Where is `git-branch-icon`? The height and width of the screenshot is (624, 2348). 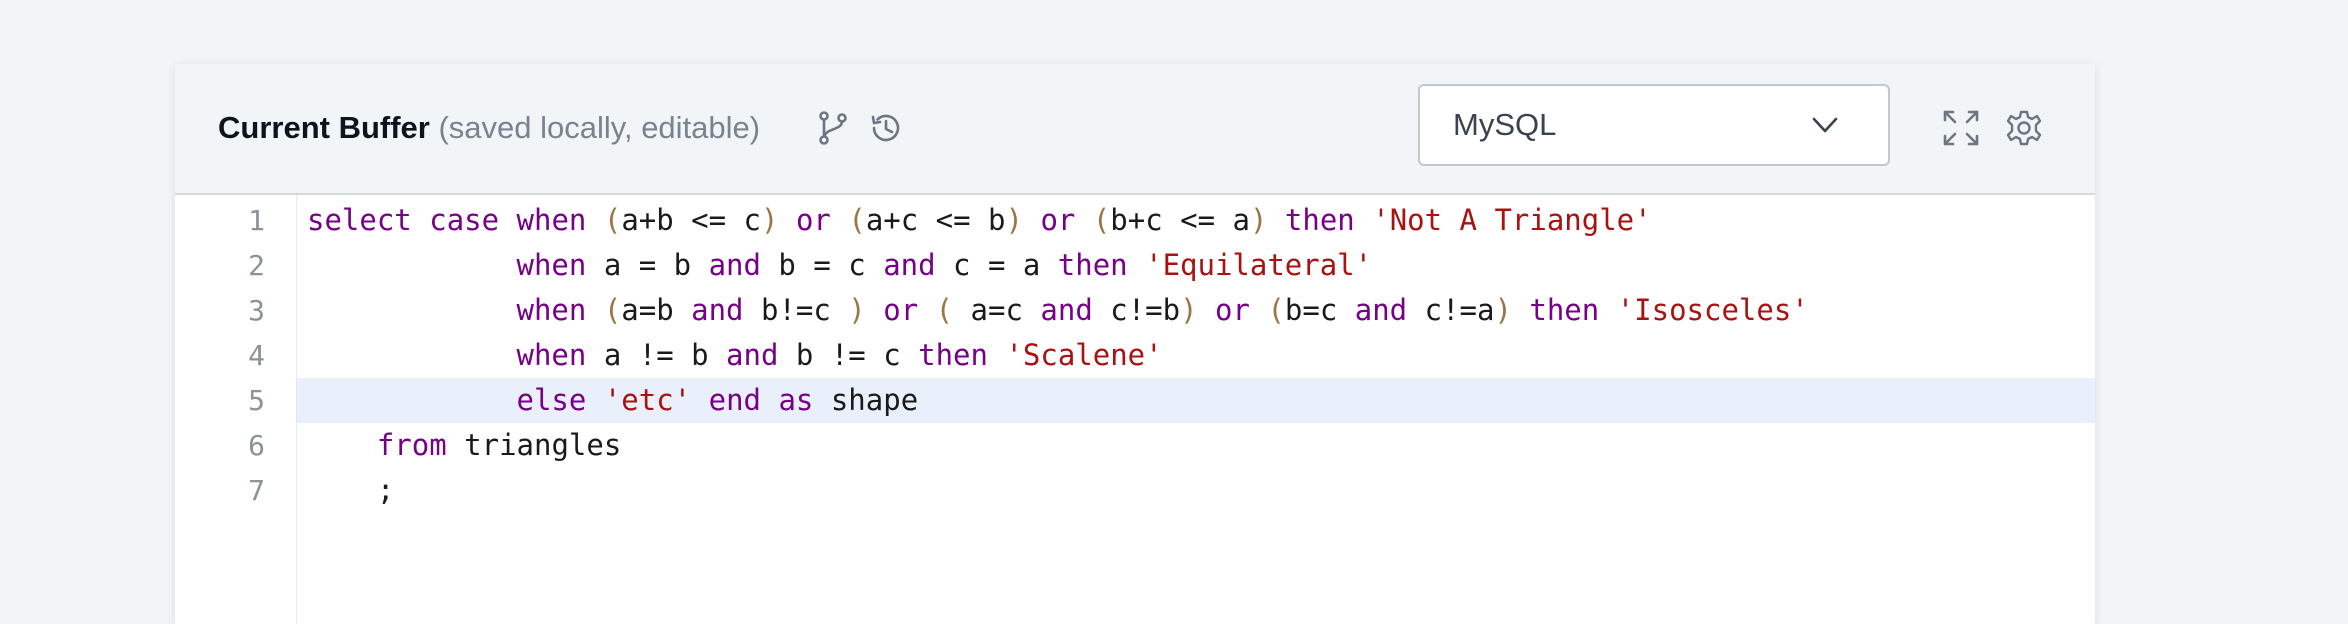 git-branch-icon is located at coordinates (833, 128).